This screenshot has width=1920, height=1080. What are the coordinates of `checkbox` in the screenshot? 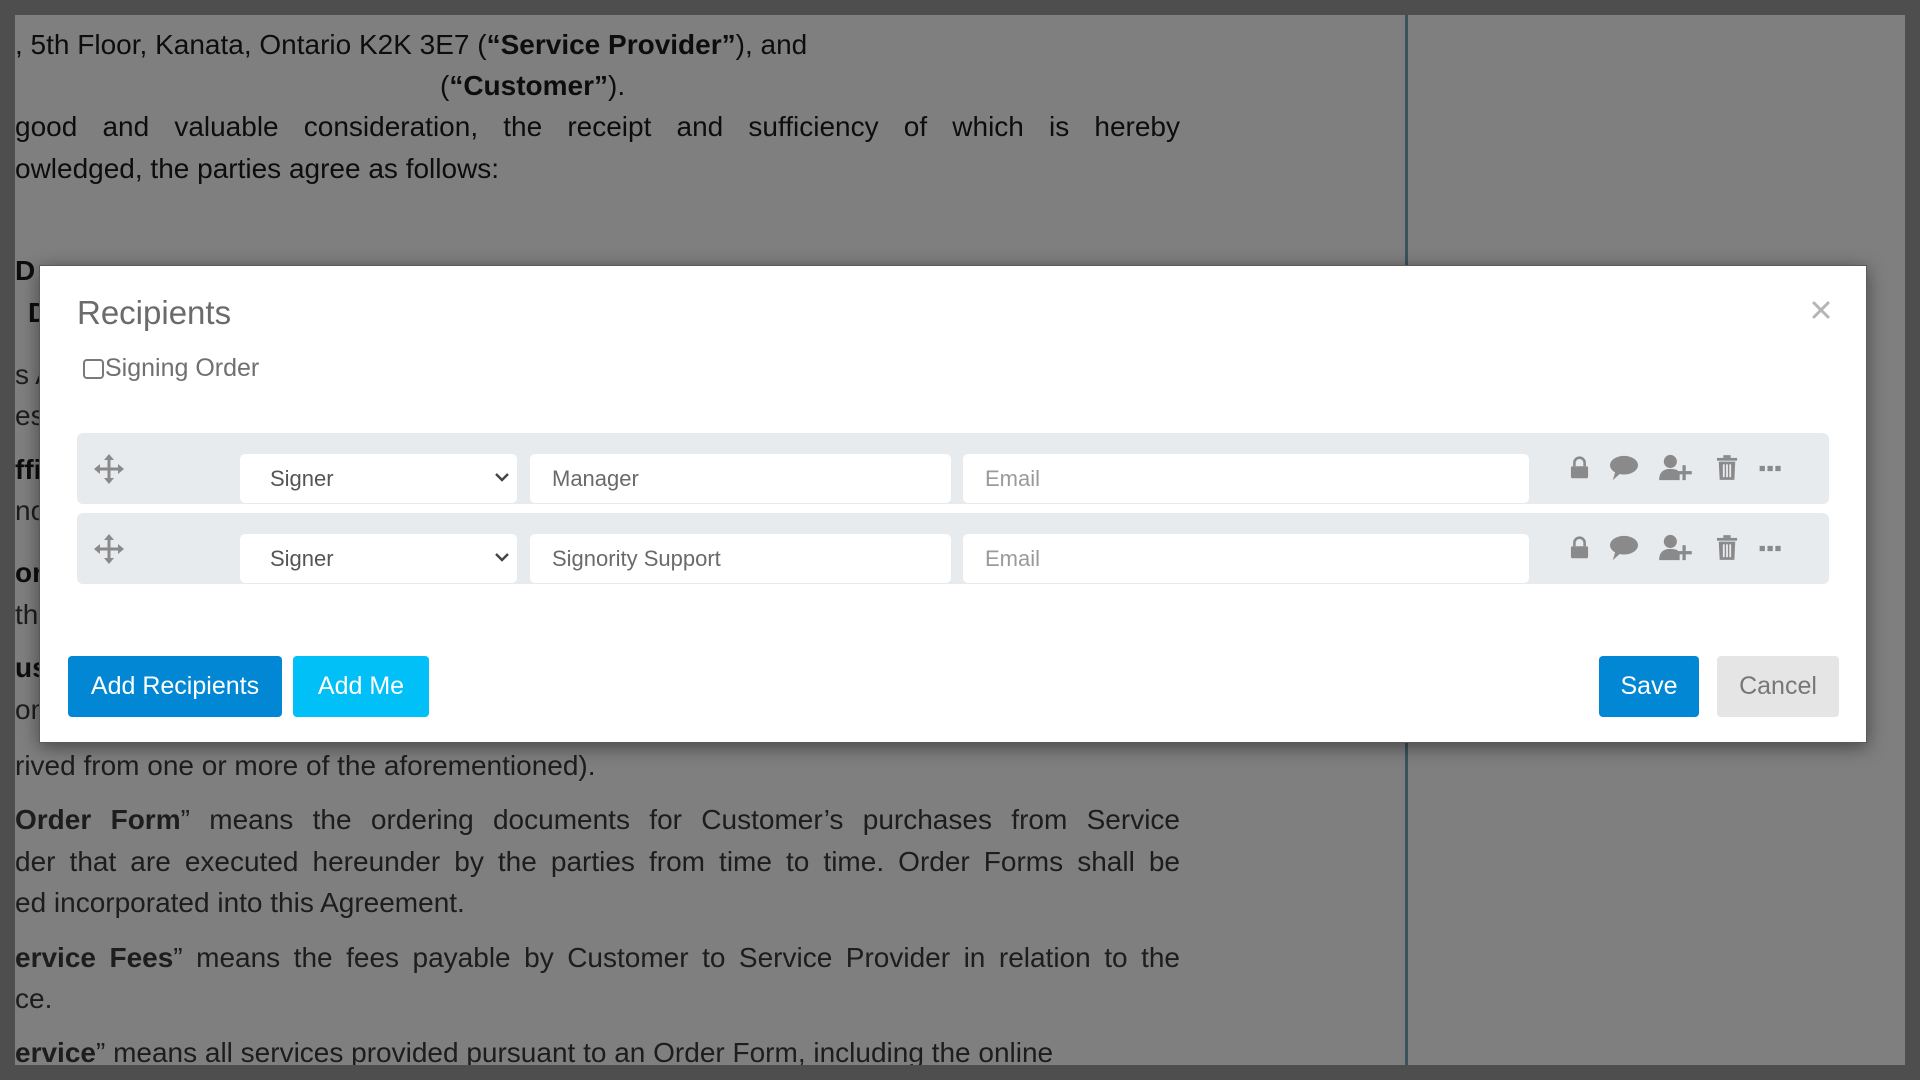 It's located at (93, 368).